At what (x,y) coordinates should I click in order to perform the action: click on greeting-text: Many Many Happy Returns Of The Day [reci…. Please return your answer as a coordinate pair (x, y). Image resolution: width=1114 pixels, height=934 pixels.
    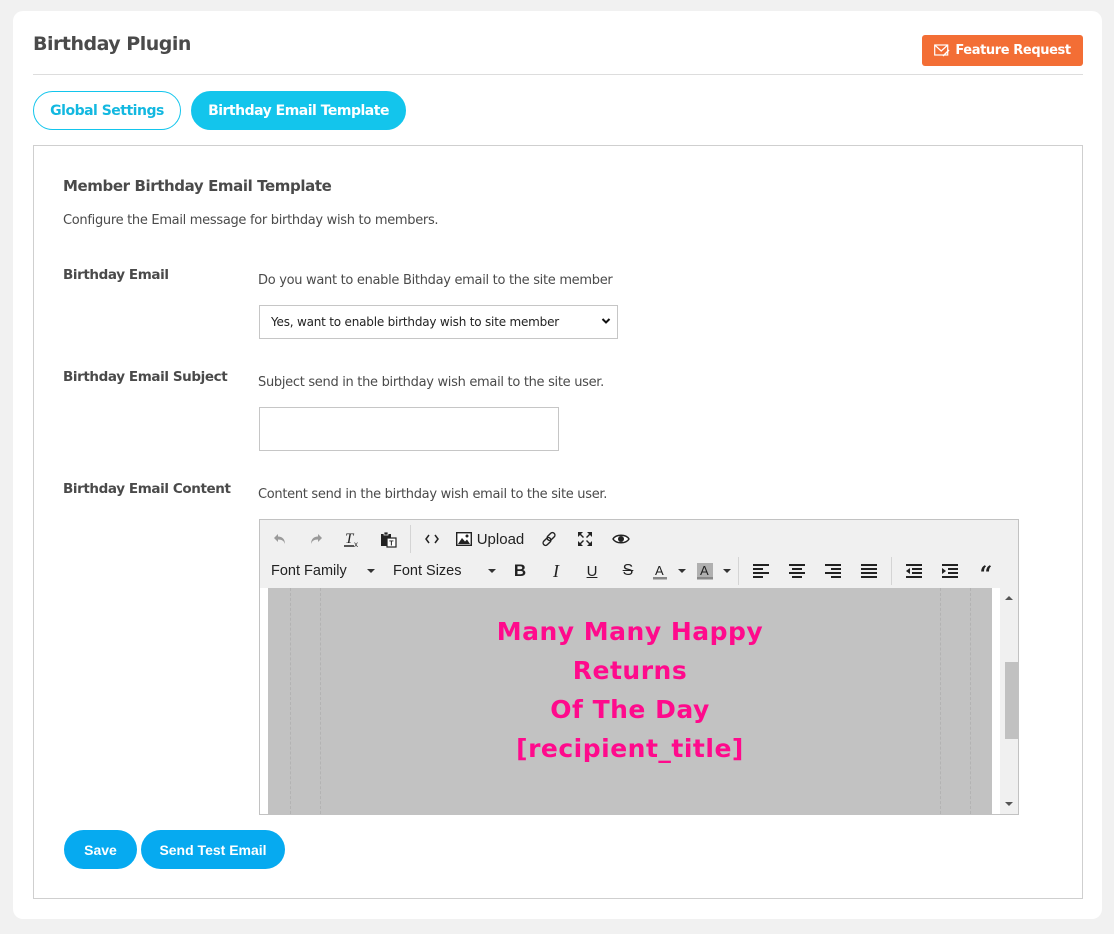
    Looking at the image, I should click on (630, 690).